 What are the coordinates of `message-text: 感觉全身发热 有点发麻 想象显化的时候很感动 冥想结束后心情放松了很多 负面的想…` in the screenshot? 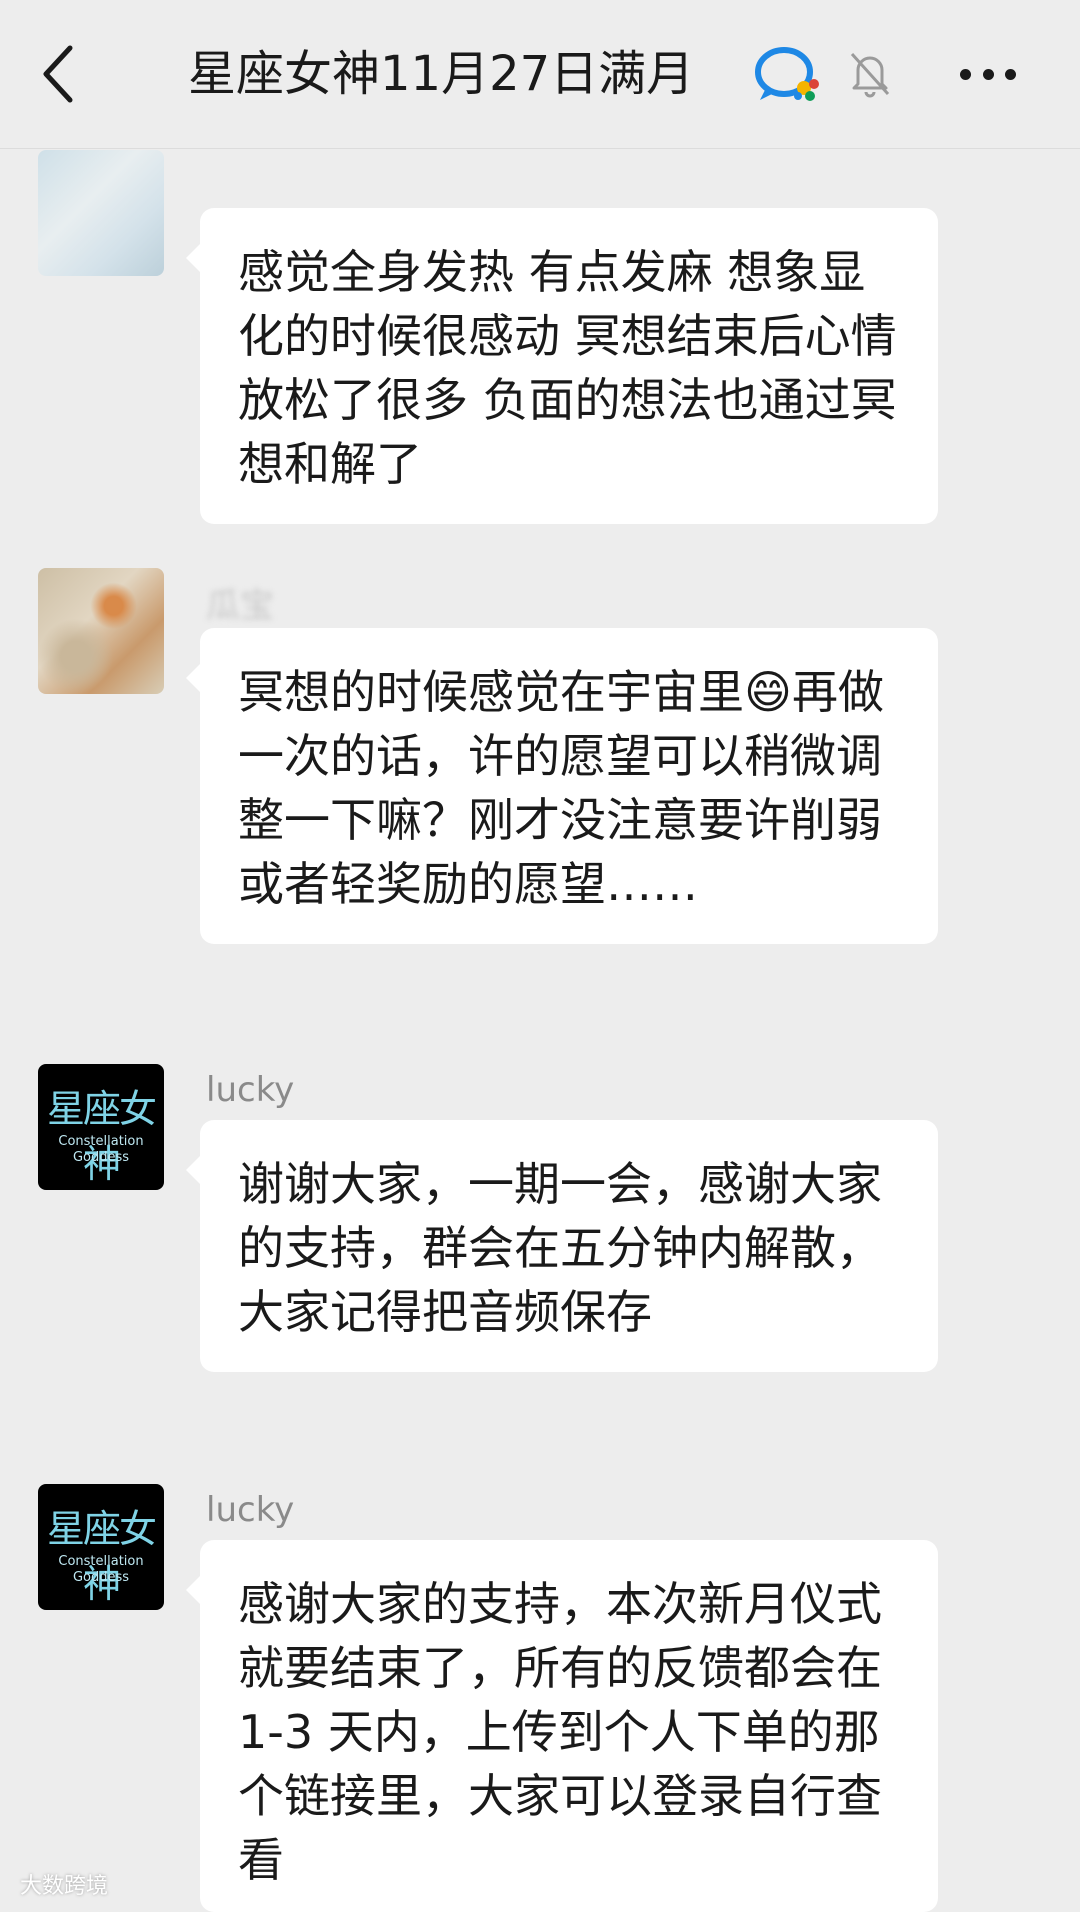 It's located at (567, 368).